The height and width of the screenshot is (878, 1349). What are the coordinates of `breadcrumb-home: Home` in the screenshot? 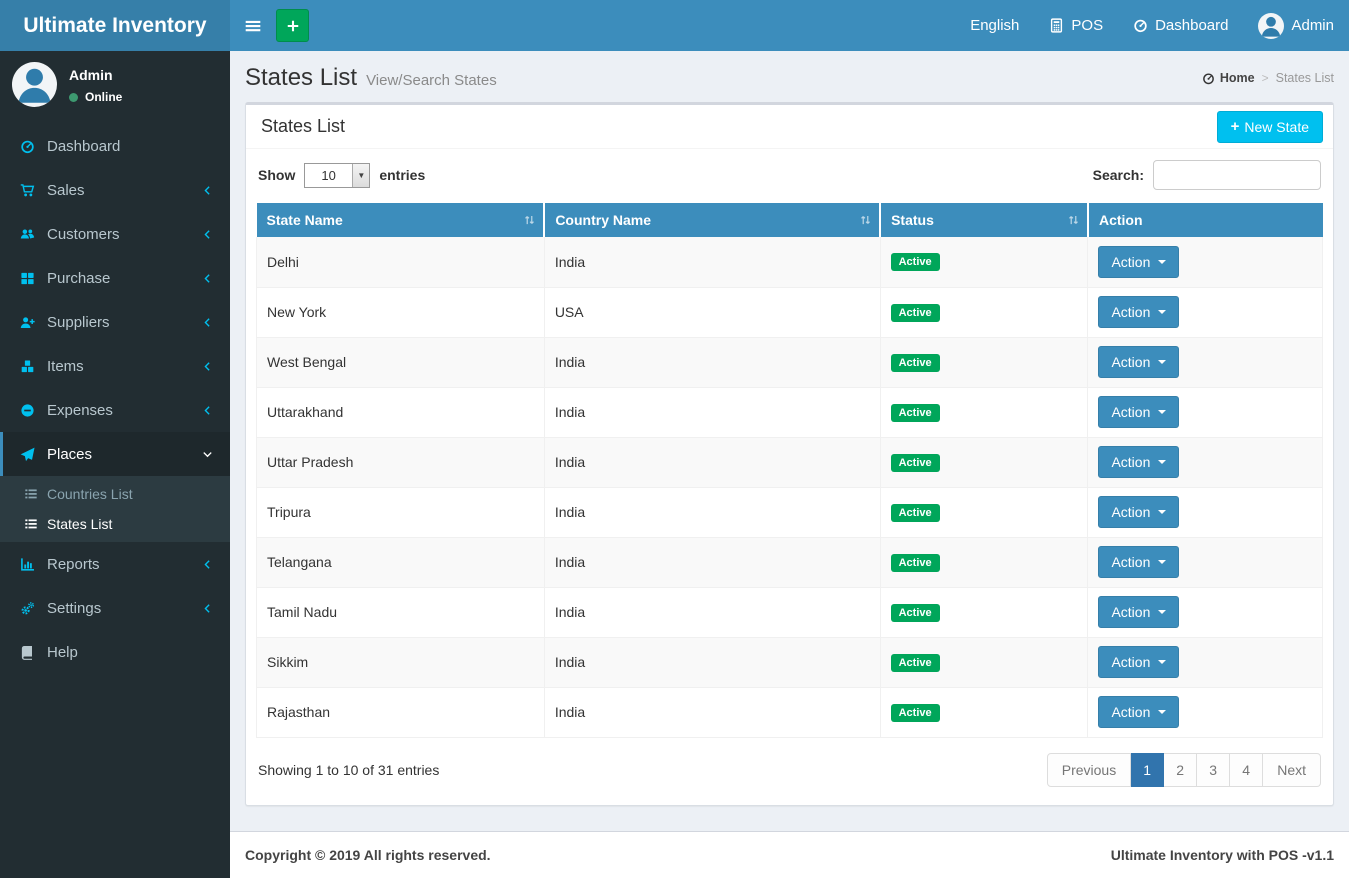 It's located at (1228, 78).